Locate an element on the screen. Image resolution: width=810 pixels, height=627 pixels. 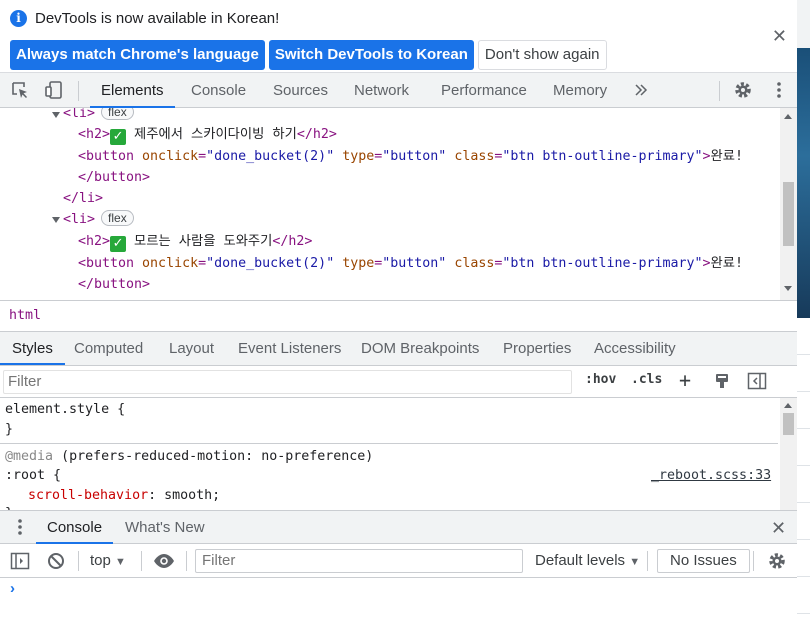
rule-divider is located at coordinates (389, 443).